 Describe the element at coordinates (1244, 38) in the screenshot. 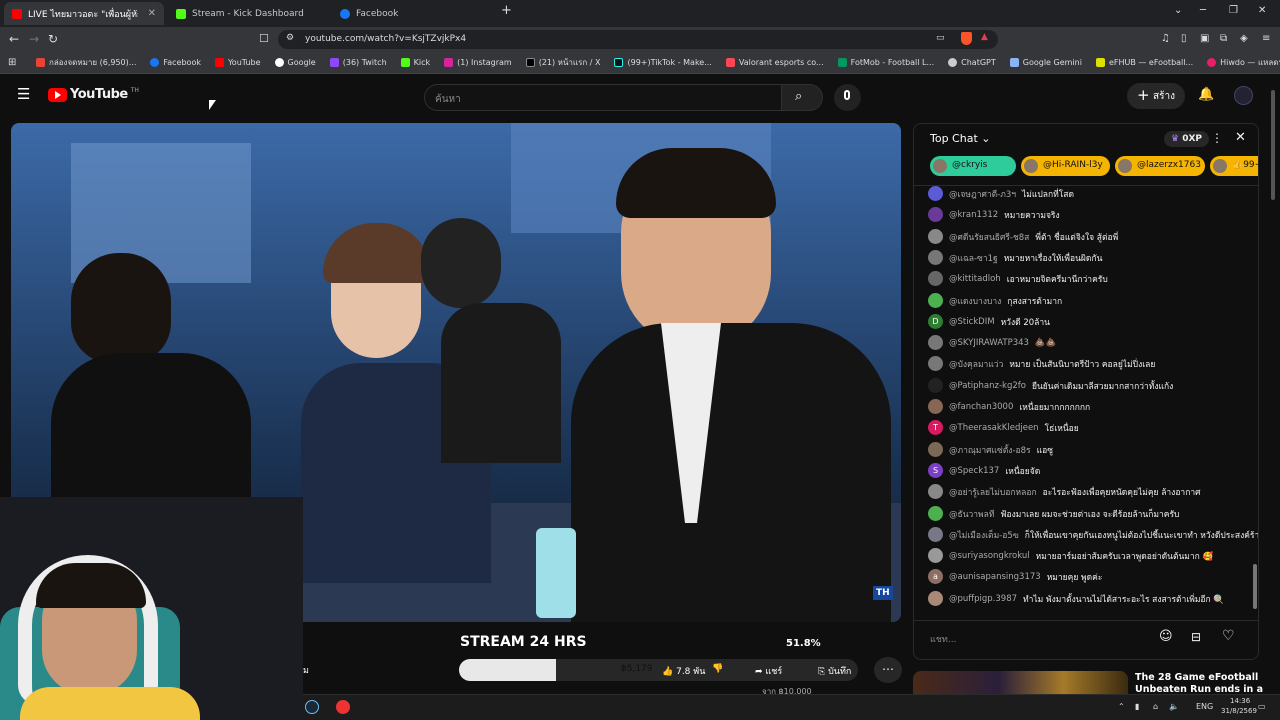

I see `vpn-icon: ◈` at that location.